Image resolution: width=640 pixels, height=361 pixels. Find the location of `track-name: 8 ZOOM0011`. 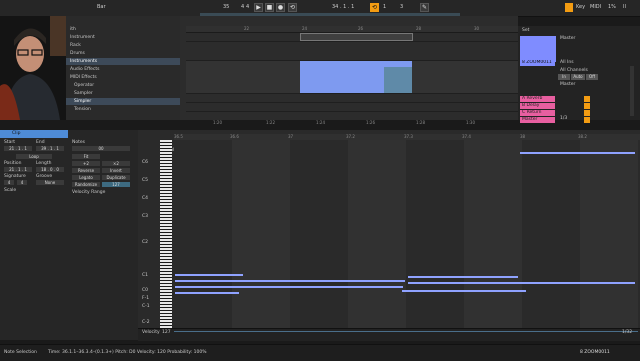

track-name: 8 ZOOM0011 is located at coordinates (537, 63).